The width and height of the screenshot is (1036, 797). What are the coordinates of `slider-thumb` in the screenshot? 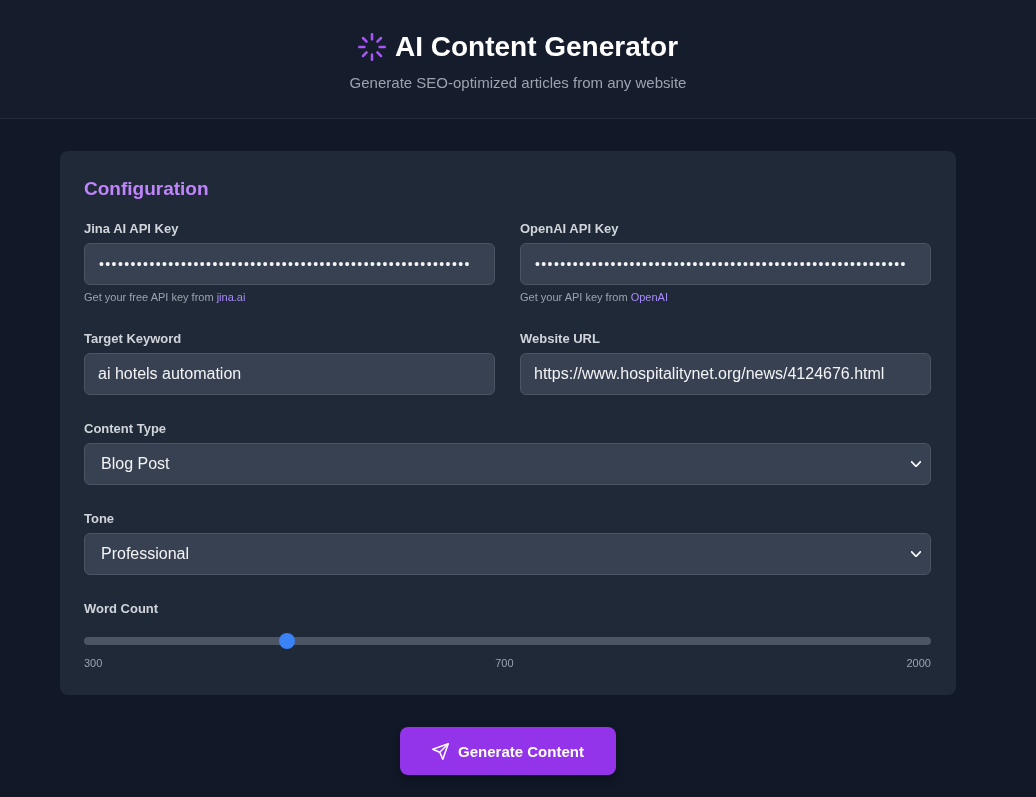 It's located at (287, 641).